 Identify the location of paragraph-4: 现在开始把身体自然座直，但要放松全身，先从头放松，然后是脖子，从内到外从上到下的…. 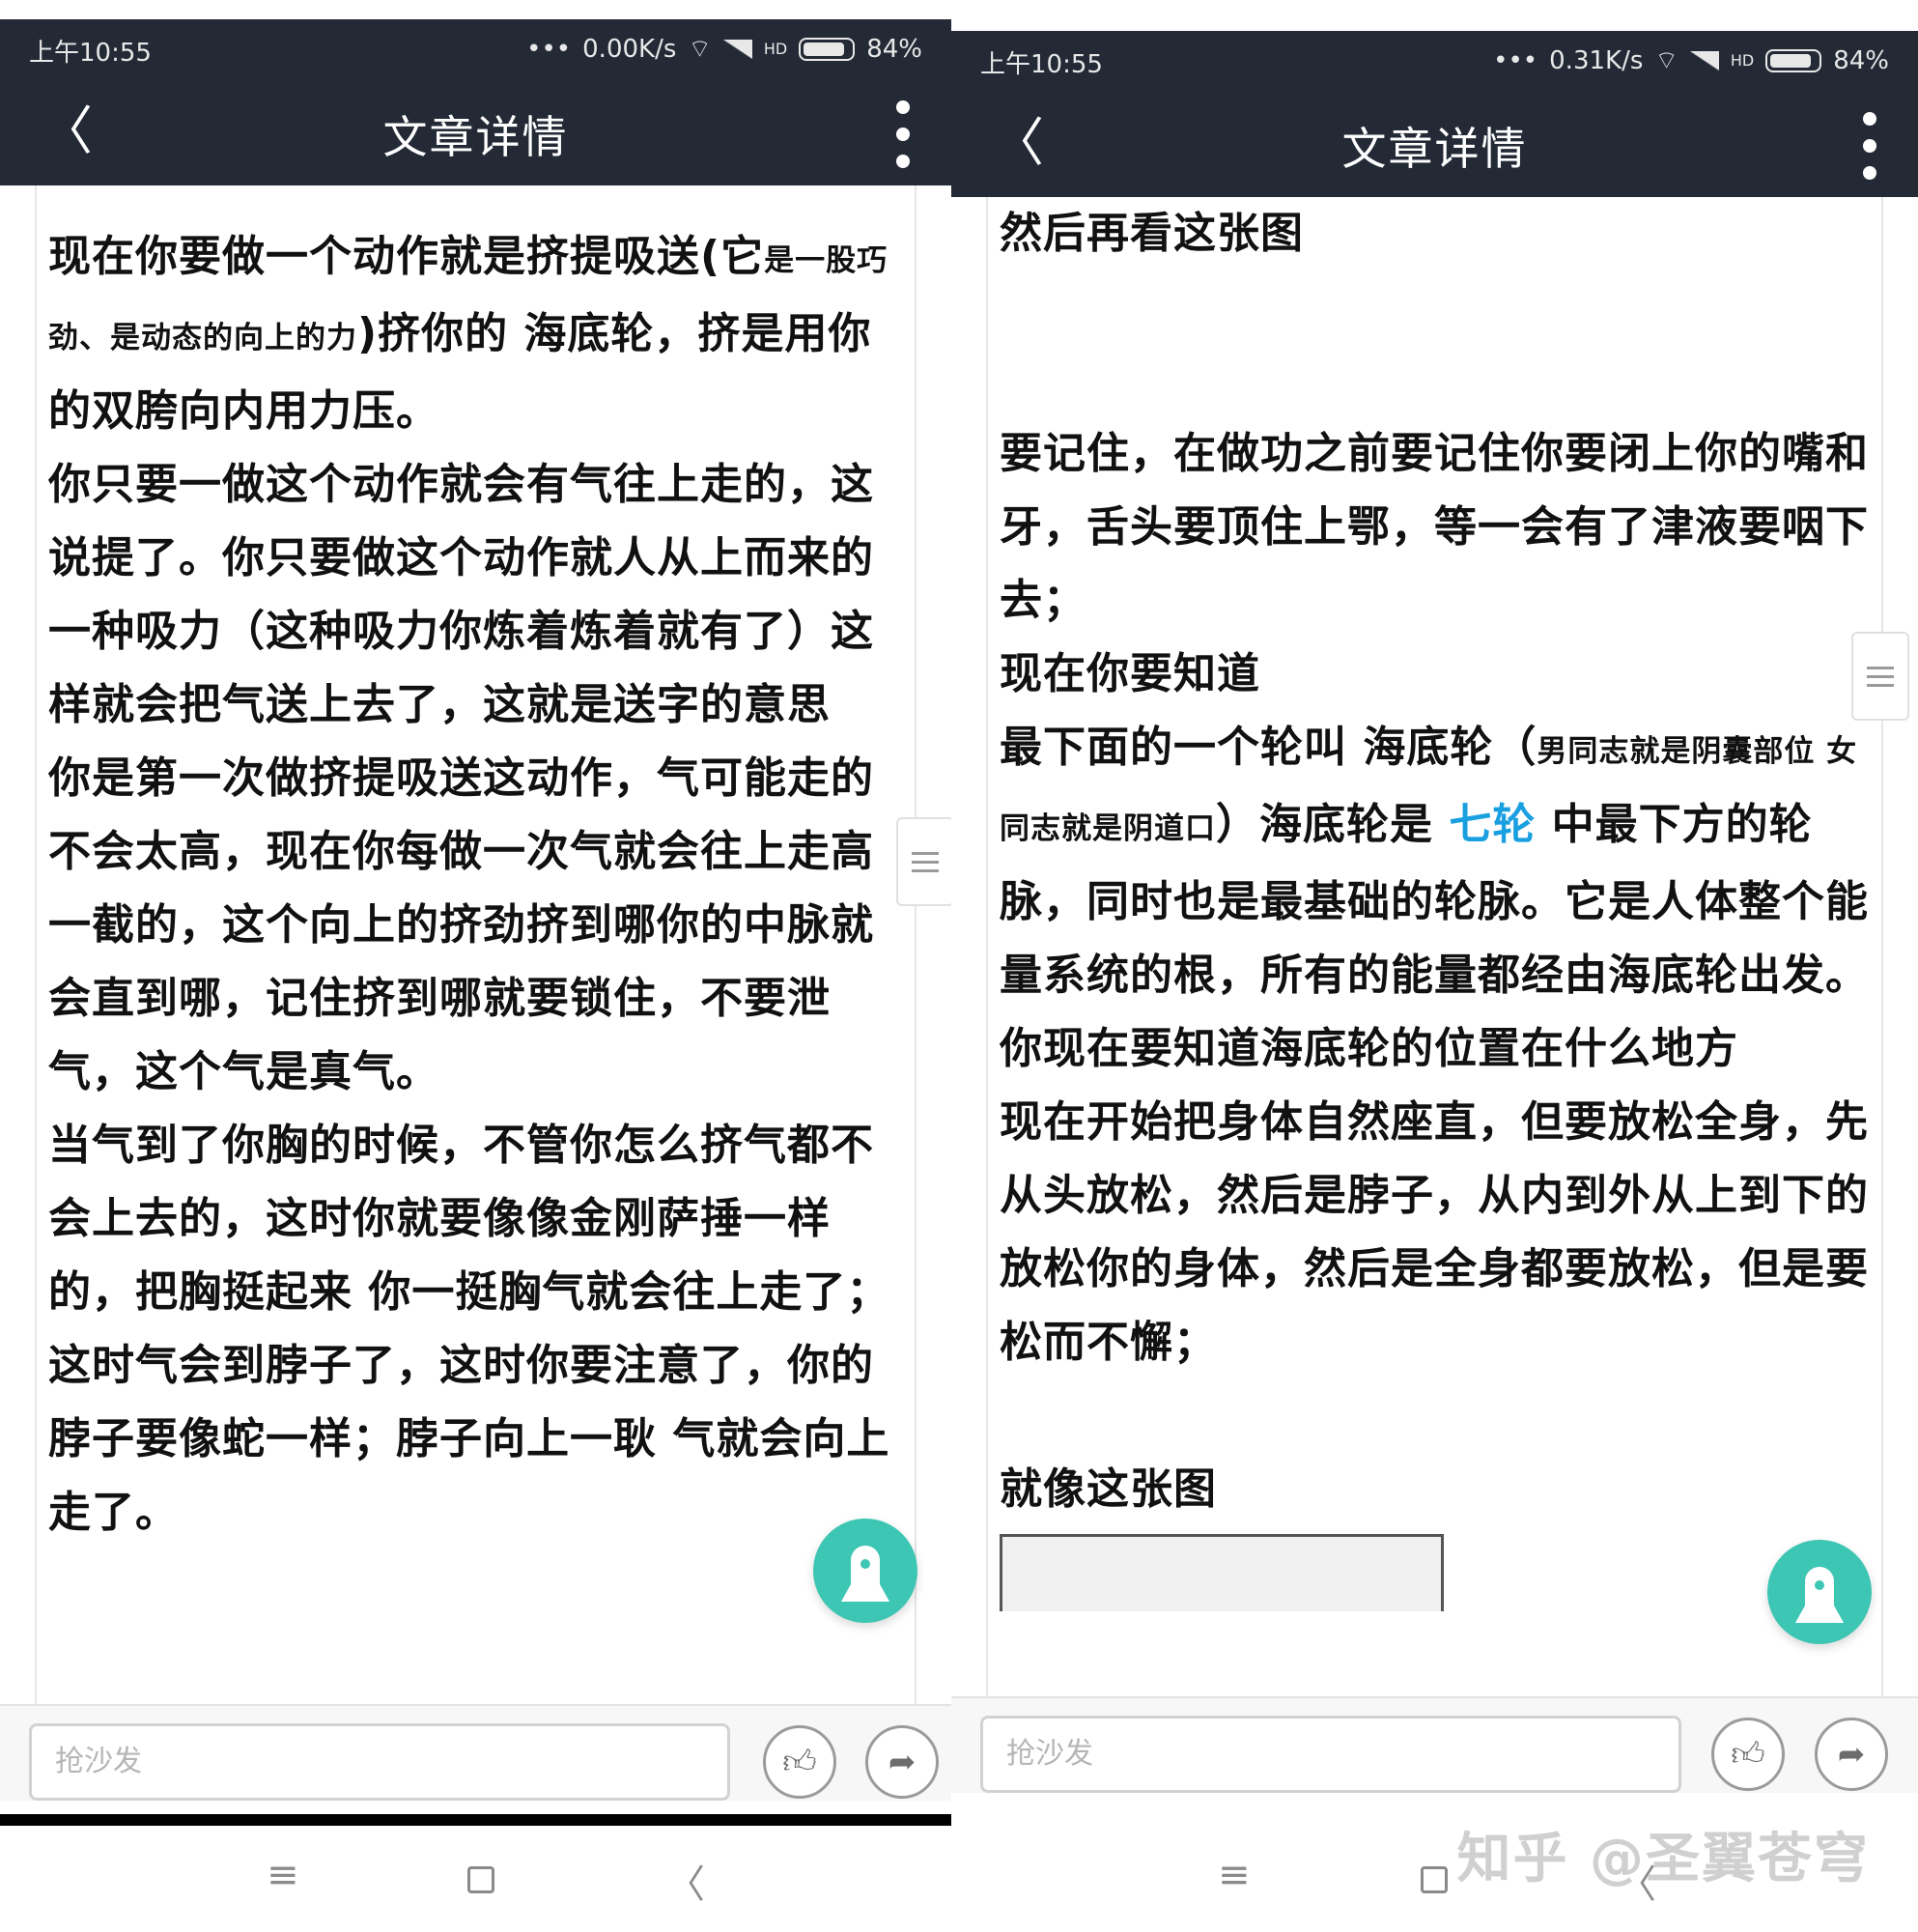
(1434, 1232).